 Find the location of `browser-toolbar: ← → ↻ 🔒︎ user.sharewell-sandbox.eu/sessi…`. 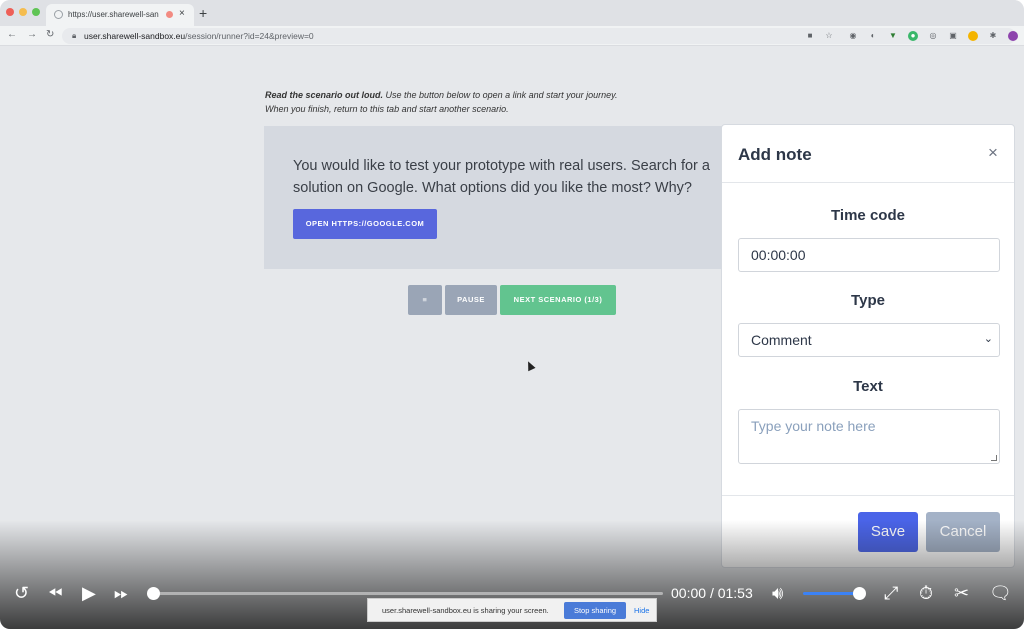

browser-toolbar: ← → ↻ 🔒︎ user.sharewell-sandbox.eu/sessi… is located at coordinates (512, 36).